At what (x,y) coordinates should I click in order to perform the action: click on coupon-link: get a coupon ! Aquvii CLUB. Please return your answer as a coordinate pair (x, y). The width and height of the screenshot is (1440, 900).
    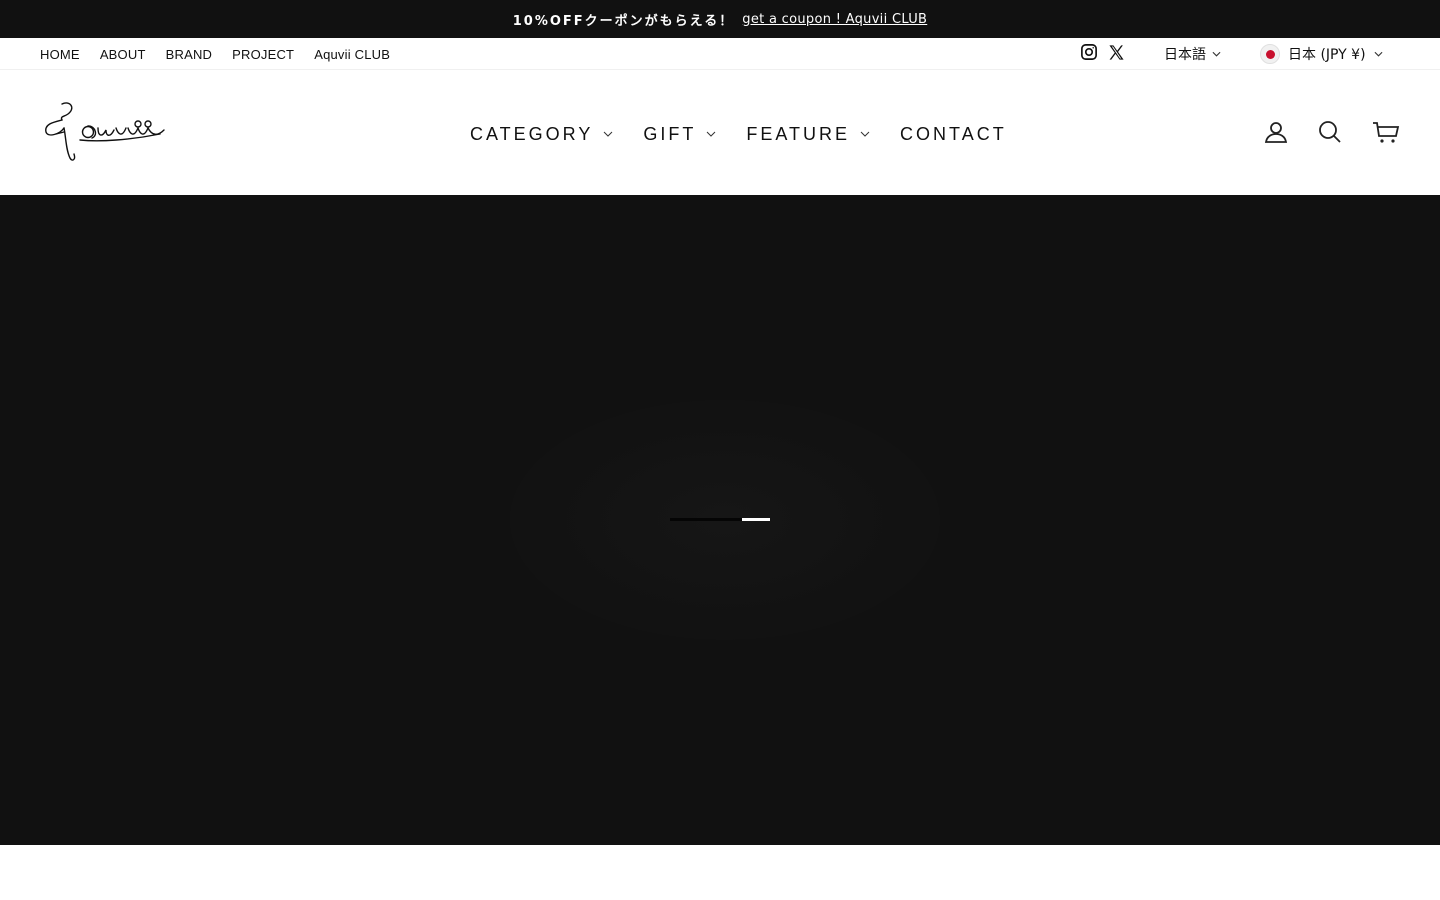
    Looking at the image, I should click on (834, 19).